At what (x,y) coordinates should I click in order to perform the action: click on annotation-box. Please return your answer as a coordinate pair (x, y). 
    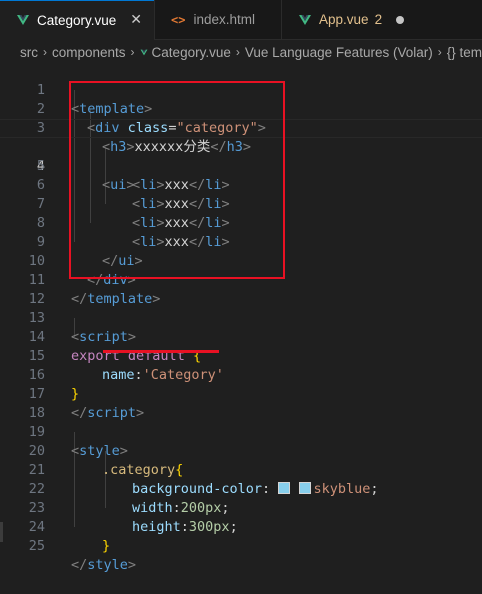
    Looking at the image, I should click on (177, 180).